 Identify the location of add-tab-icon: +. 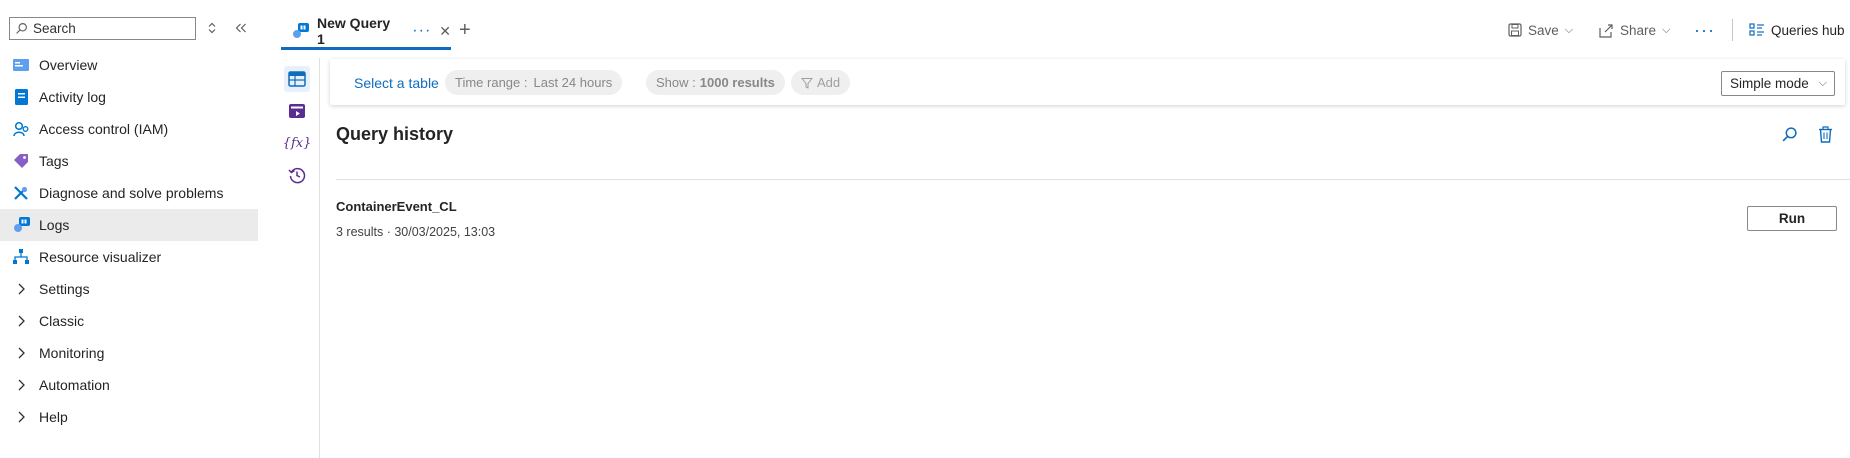
(465, 30).